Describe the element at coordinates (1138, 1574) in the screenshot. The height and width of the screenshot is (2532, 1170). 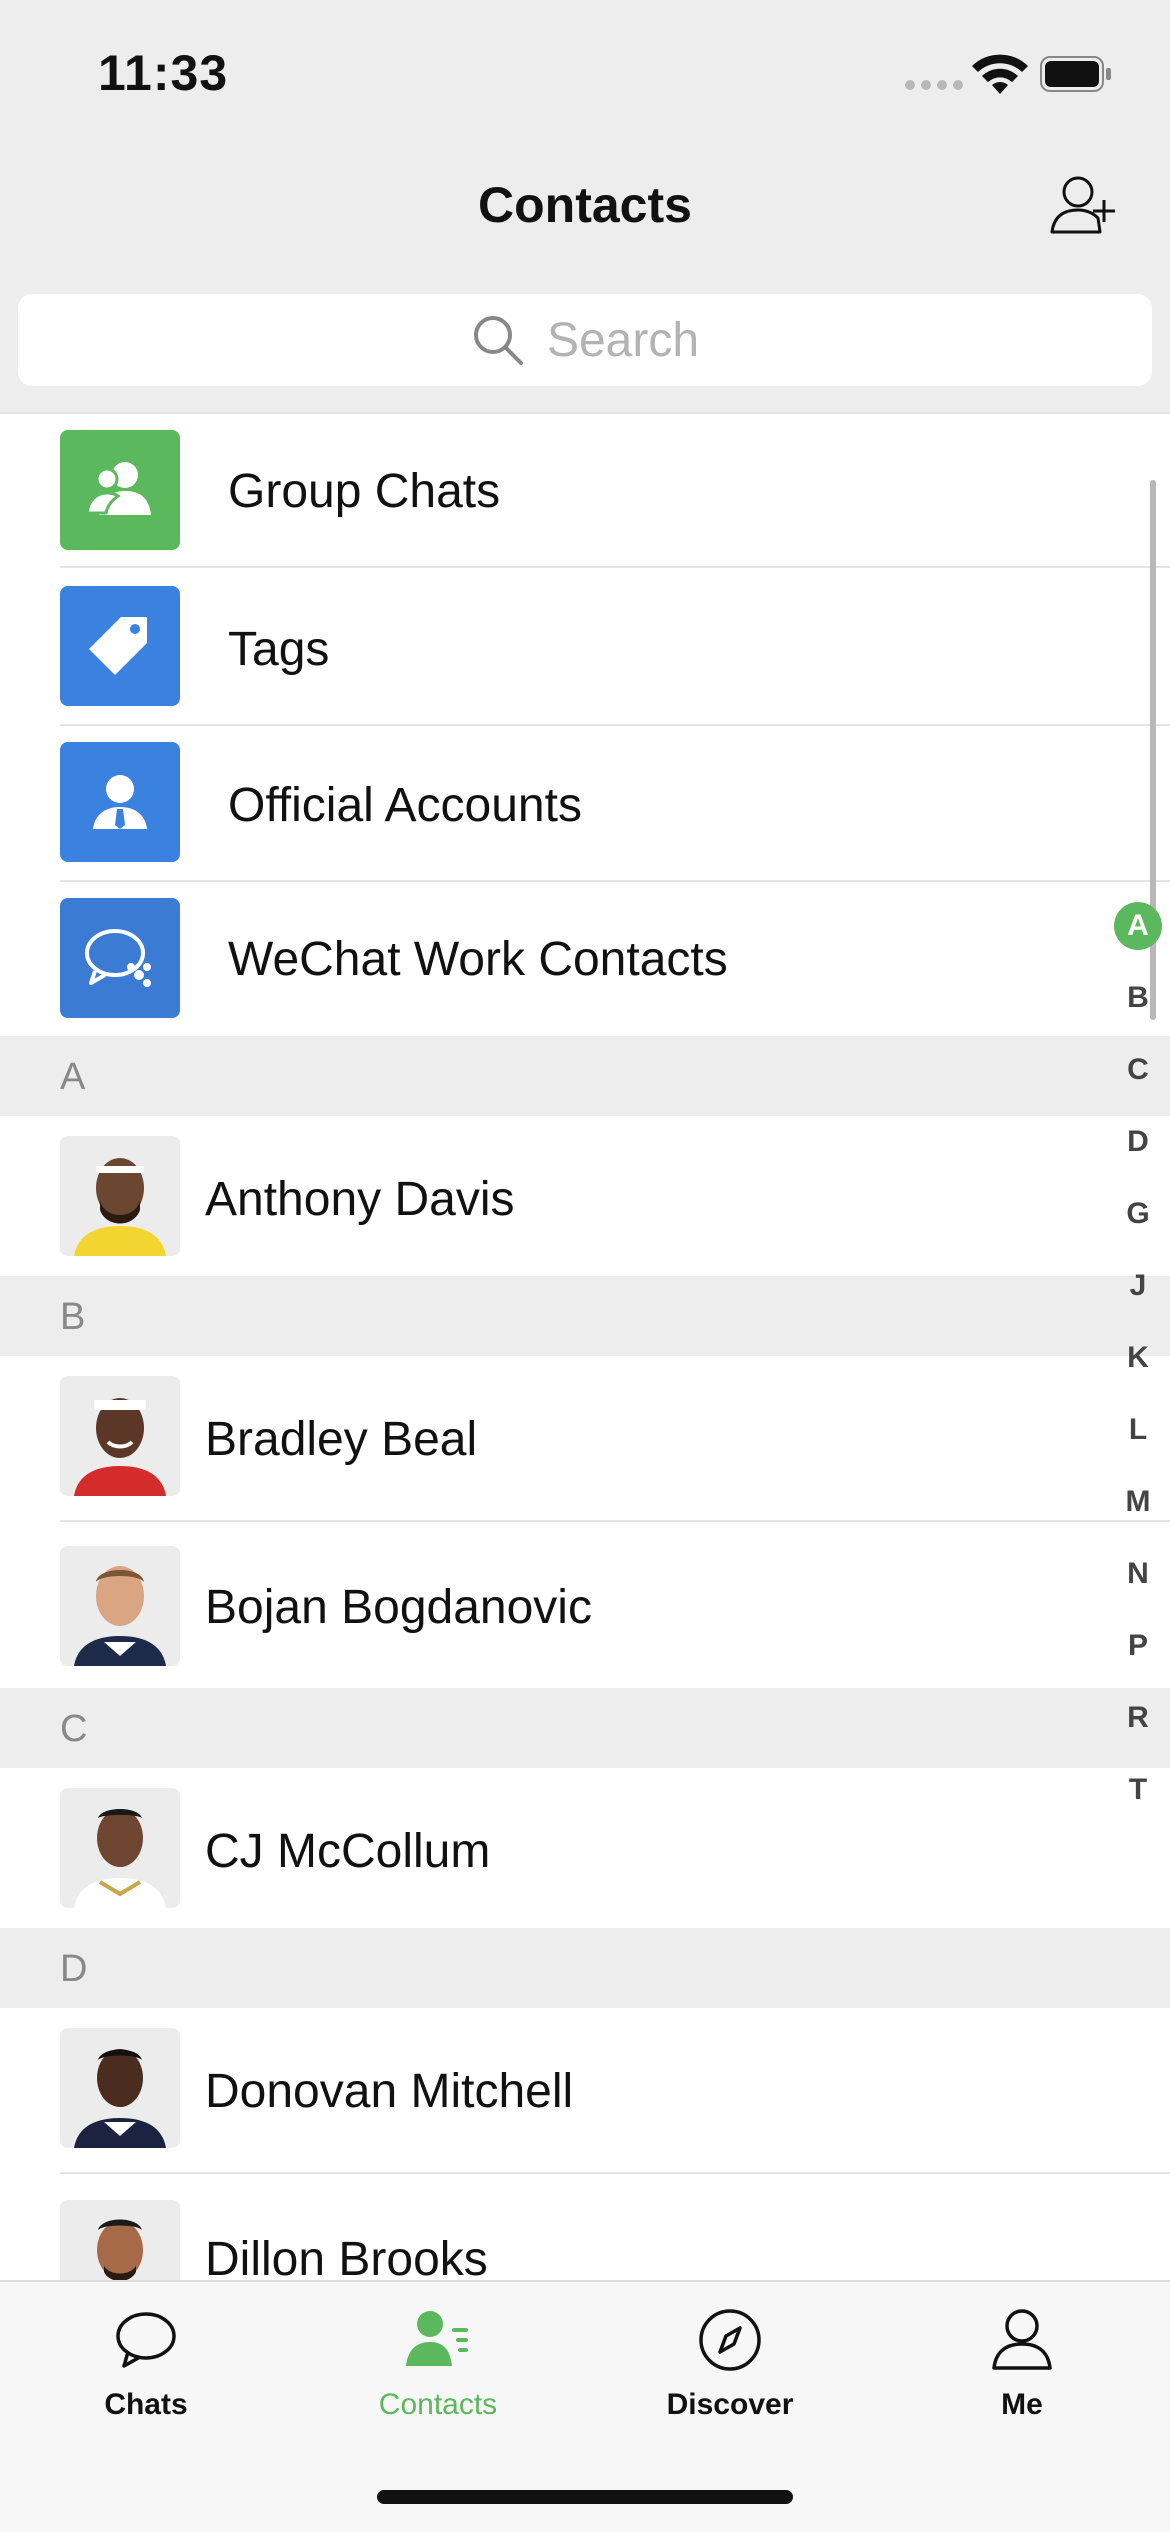
I see `index-letter-n: N` at that location.